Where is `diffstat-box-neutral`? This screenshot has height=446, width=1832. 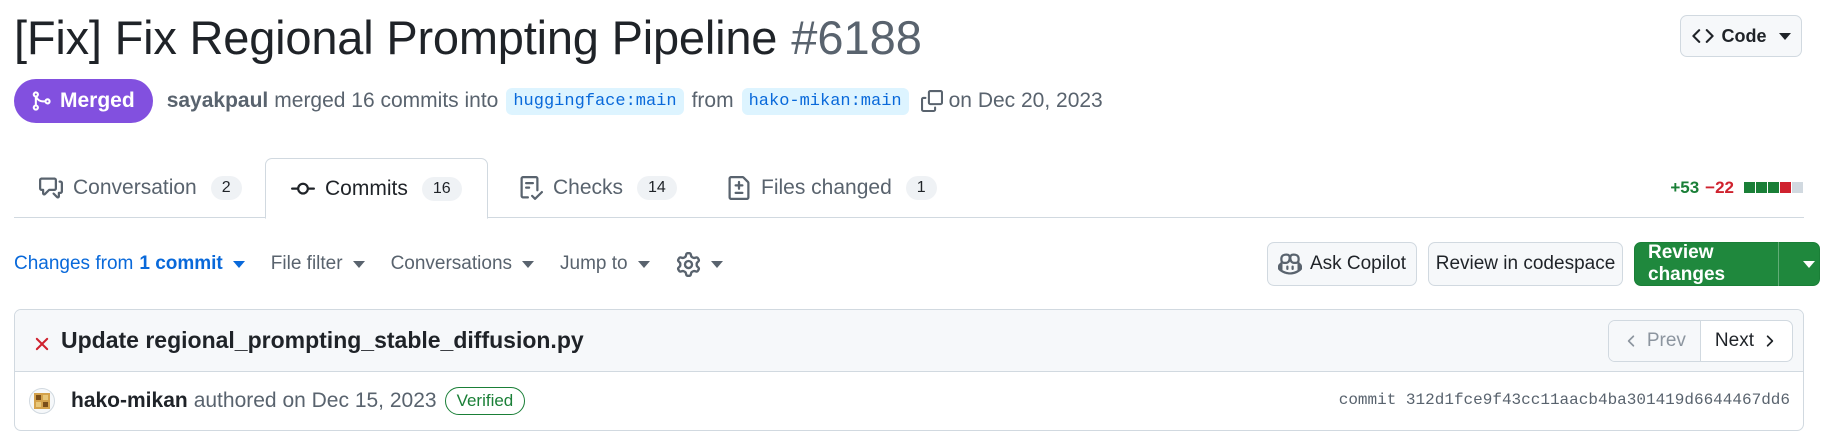
diffstat-box-neutral is located at coordinates (1797, 187).